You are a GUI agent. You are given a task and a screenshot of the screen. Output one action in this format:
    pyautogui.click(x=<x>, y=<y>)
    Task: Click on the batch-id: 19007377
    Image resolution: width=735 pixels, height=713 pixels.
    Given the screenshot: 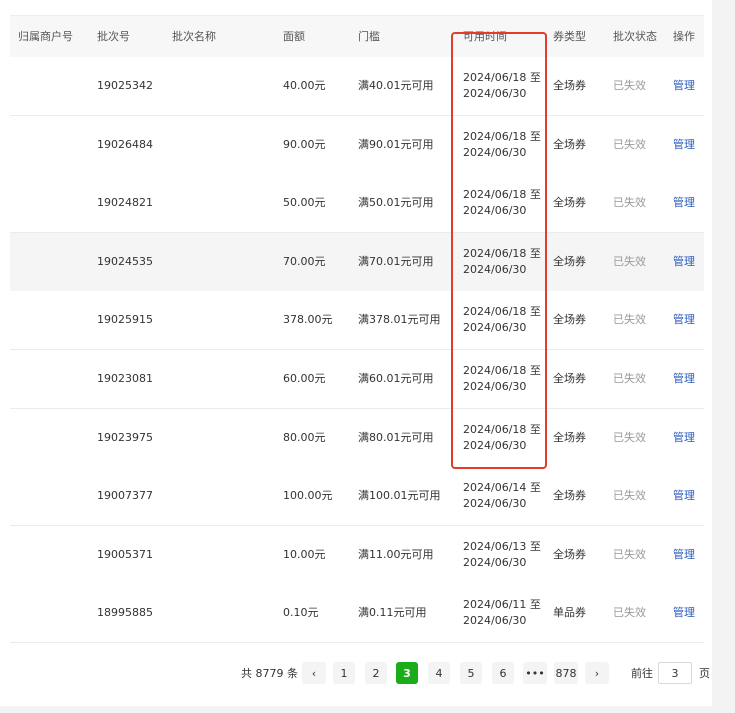 What is the action you would take?
    pyautogui.click(x=125, y=496)
    